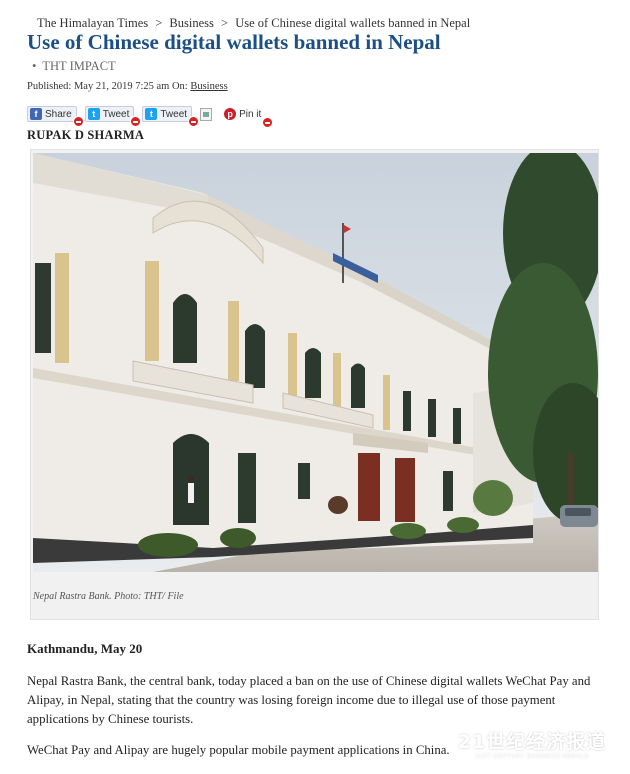  What do you see at coordinates (116, 114) in the screenshot?
I see `tweet-label: Tweet` at bounding box center [116, 114].